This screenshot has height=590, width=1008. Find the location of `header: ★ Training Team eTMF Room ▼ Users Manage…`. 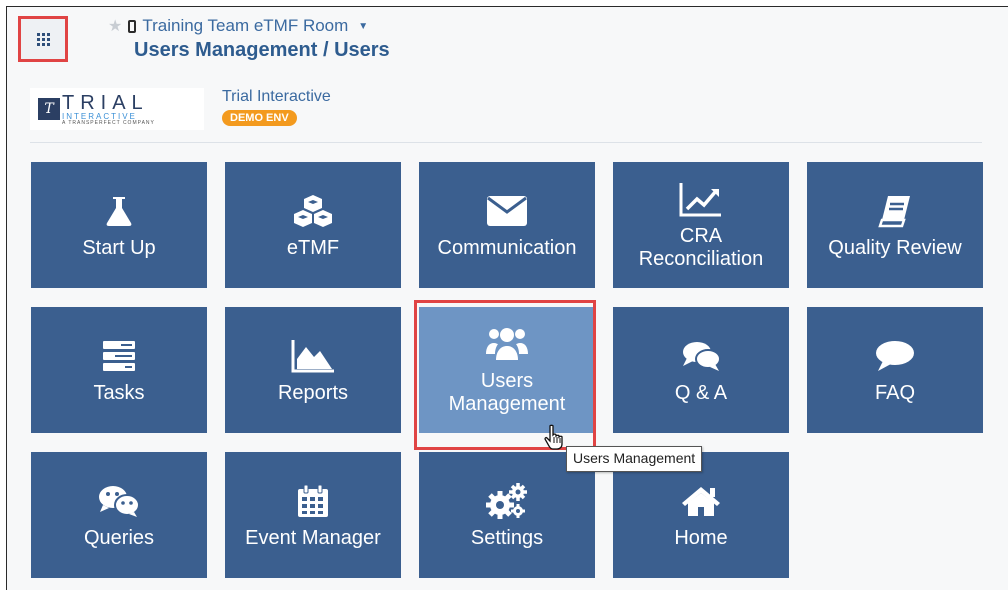

header: ★ Training Team eTMF Room ▼ Users Manage… is located at coordinates (249, 38).